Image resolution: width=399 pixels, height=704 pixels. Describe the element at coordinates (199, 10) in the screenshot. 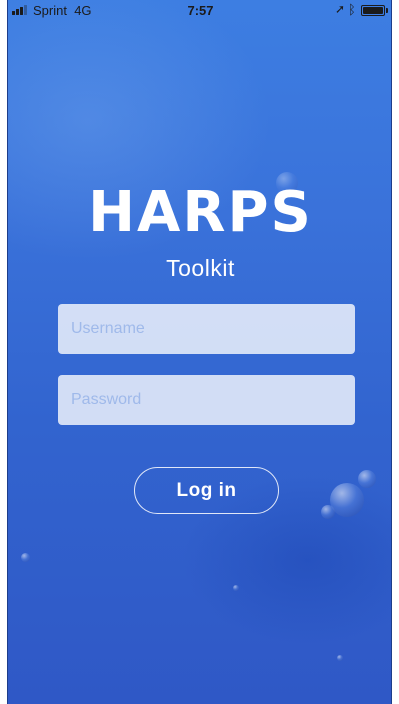

I see `status-bar: Sprint 4G 7:57 ➚ ᛒ` at that location.